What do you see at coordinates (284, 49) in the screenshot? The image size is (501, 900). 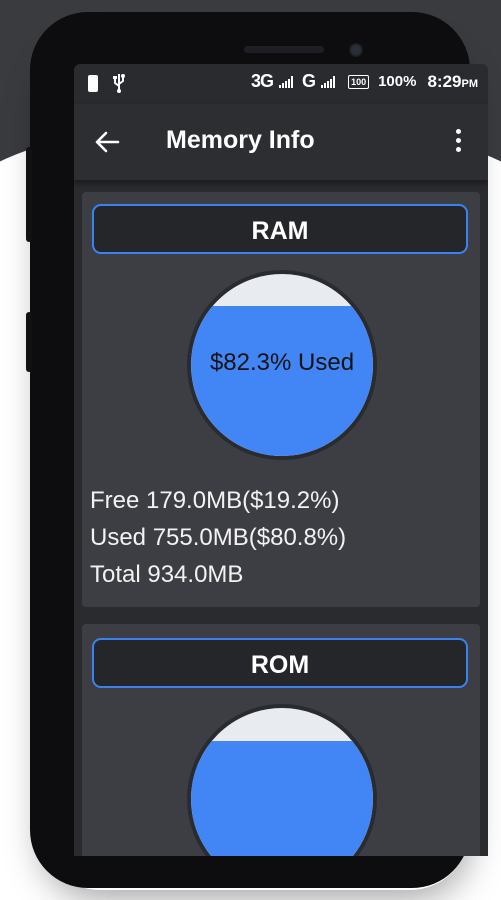 I see `earpiece-speaker` at bounding box center [284, 49].